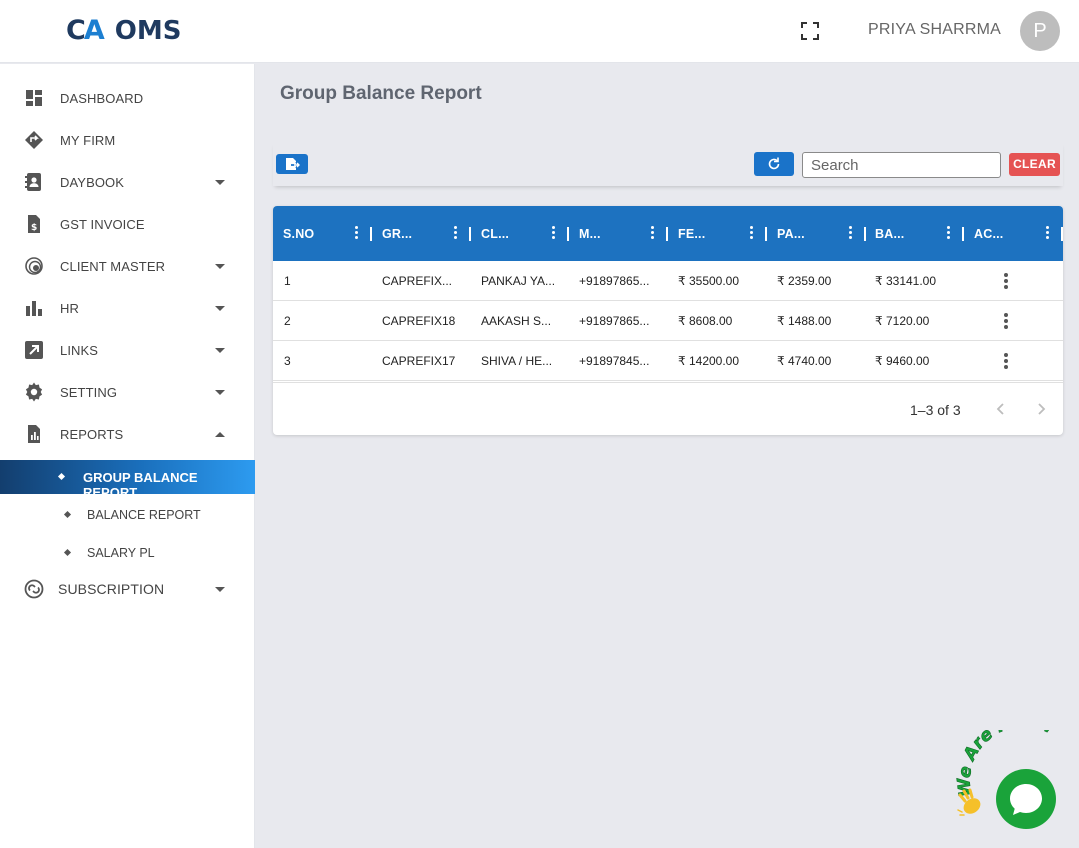 The image size is (1079, 848). What do you see at coordinates (148, 31) in the screenshot?
I see `logo-text: OMS` at bounding box center [148, 31].